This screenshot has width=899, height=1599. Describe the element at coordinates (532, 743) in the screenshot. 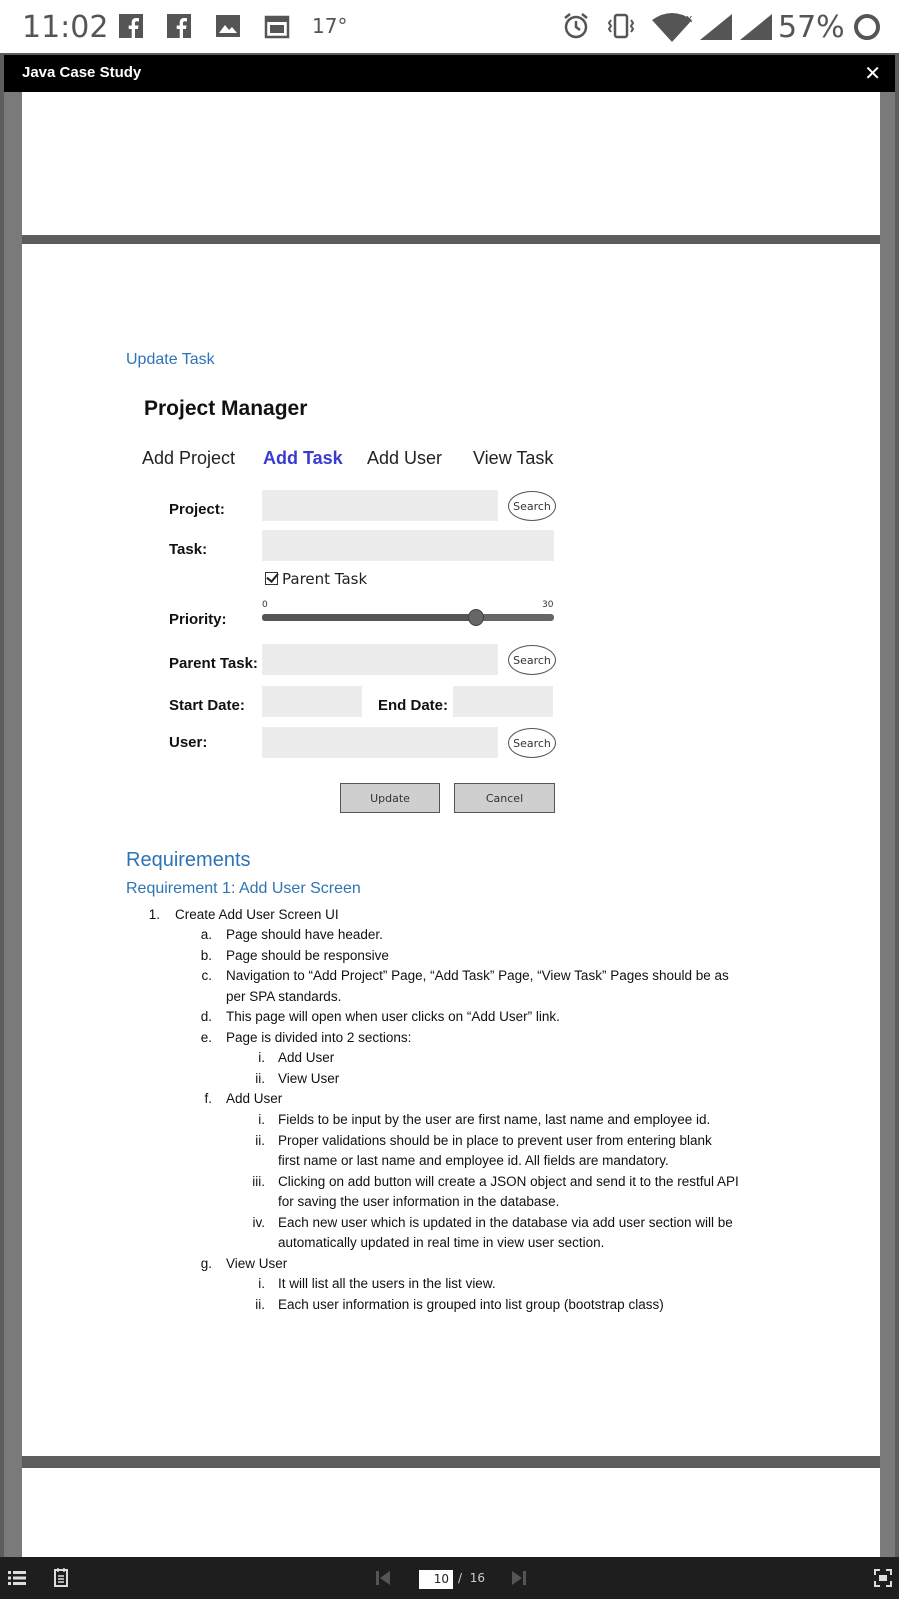

I see `user-search-button: Search` at that location.